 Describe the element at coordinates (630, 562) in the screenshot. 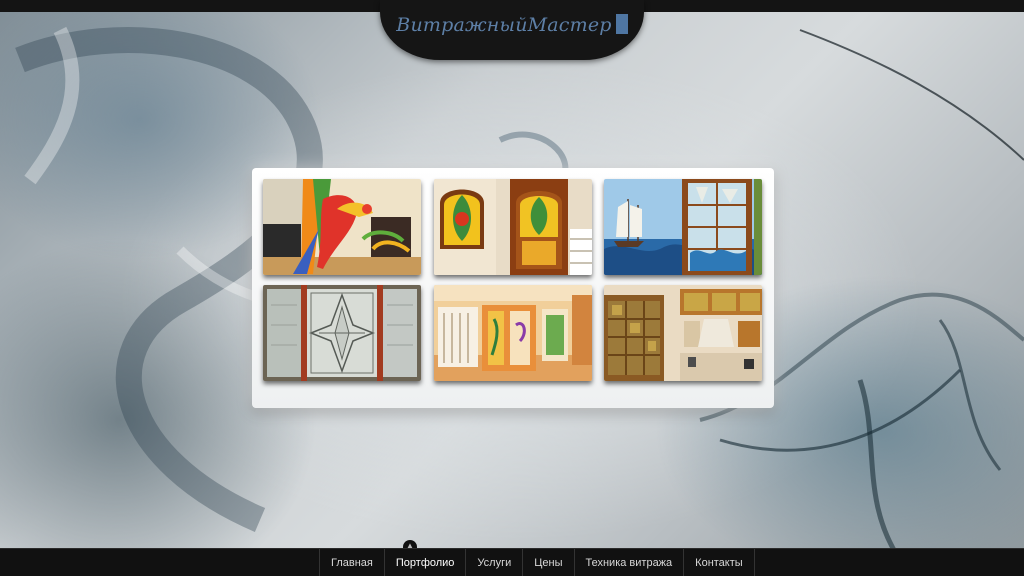

I see `nav-item-technique: Техника витража` at that location.